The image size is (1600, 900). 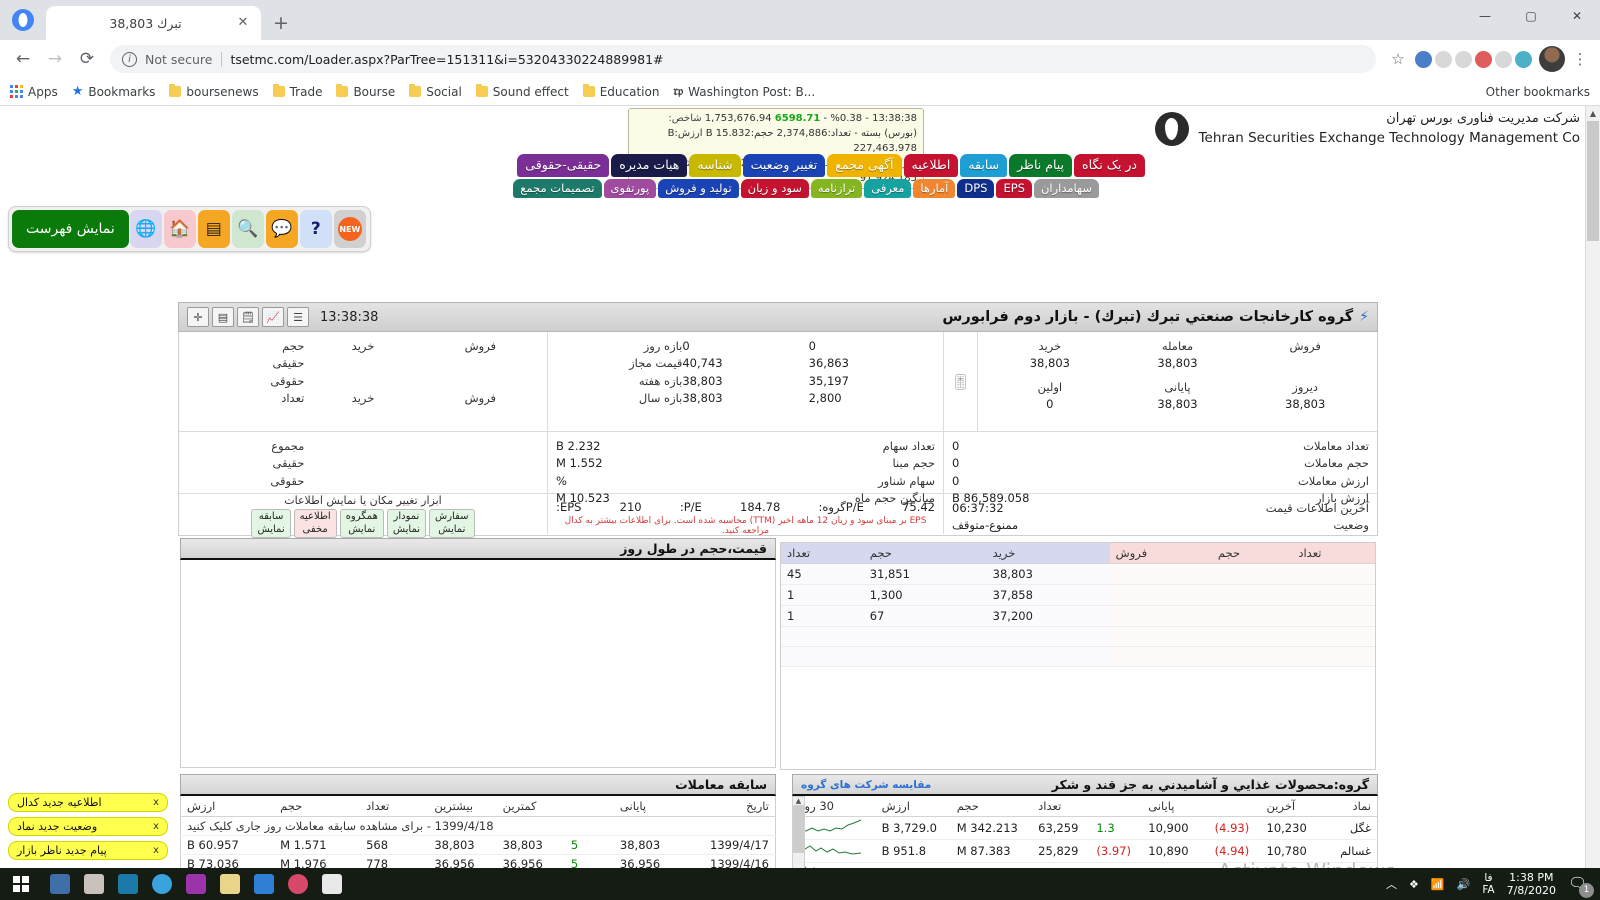 What do you see at coordinates (298, 317) in the screenshot?
I see `list-icon: ☰` at bounding box center [298, 317].